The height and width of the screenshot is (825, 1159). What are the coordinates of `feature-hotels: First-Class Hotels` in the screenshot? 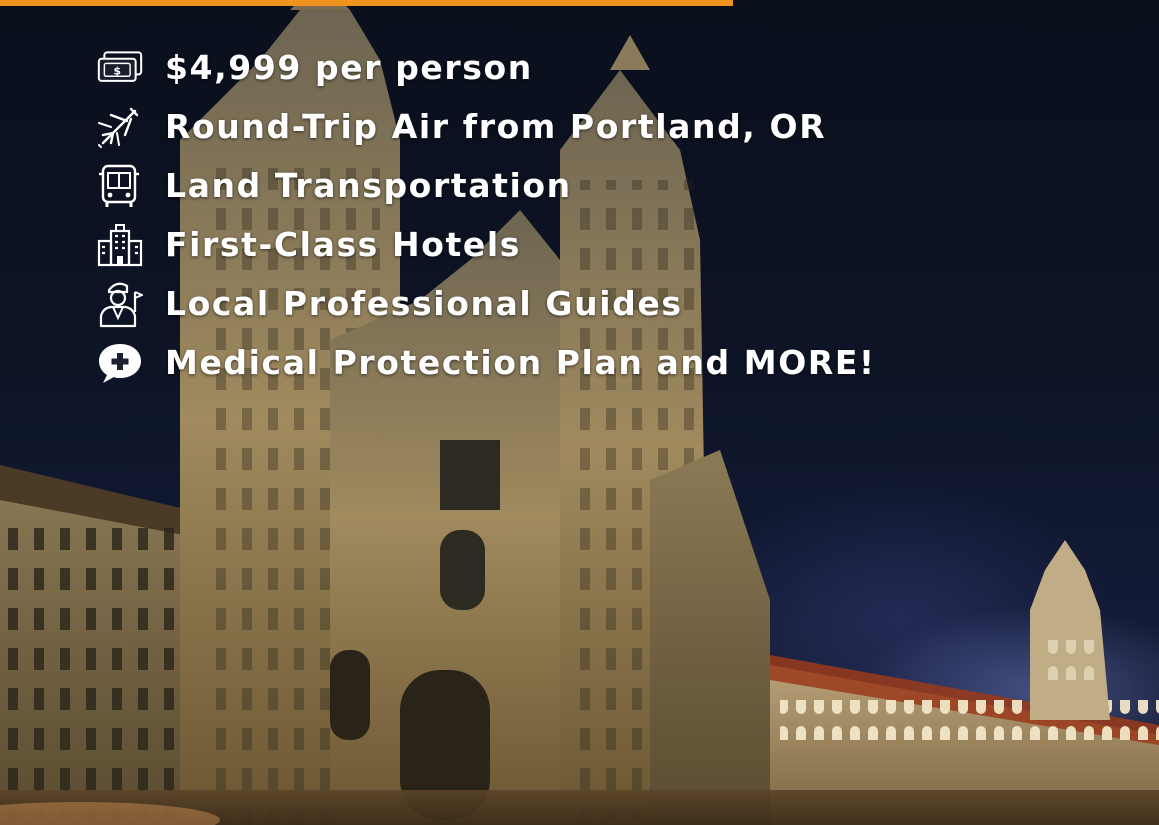 It's located at (547, 244).